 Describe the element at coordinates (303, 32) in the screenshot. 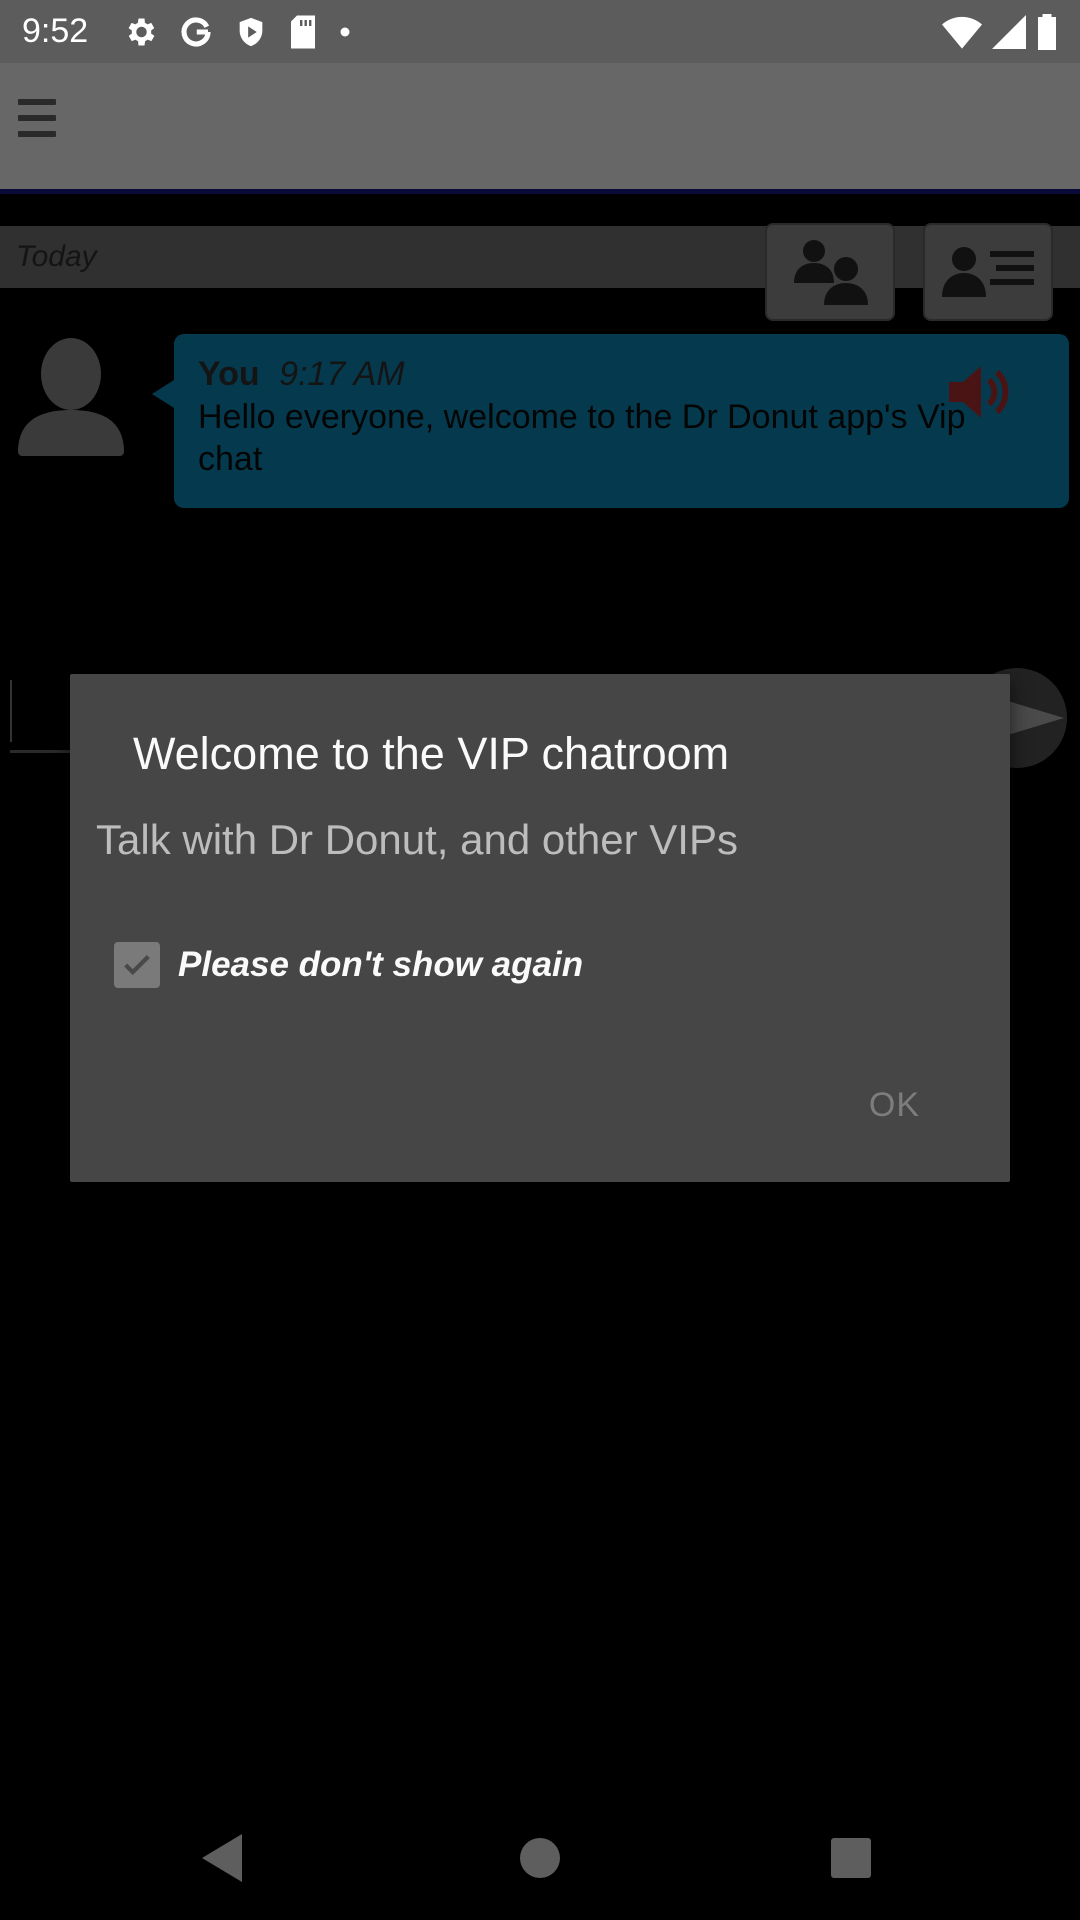

I see `sd-card-icon` at that location.